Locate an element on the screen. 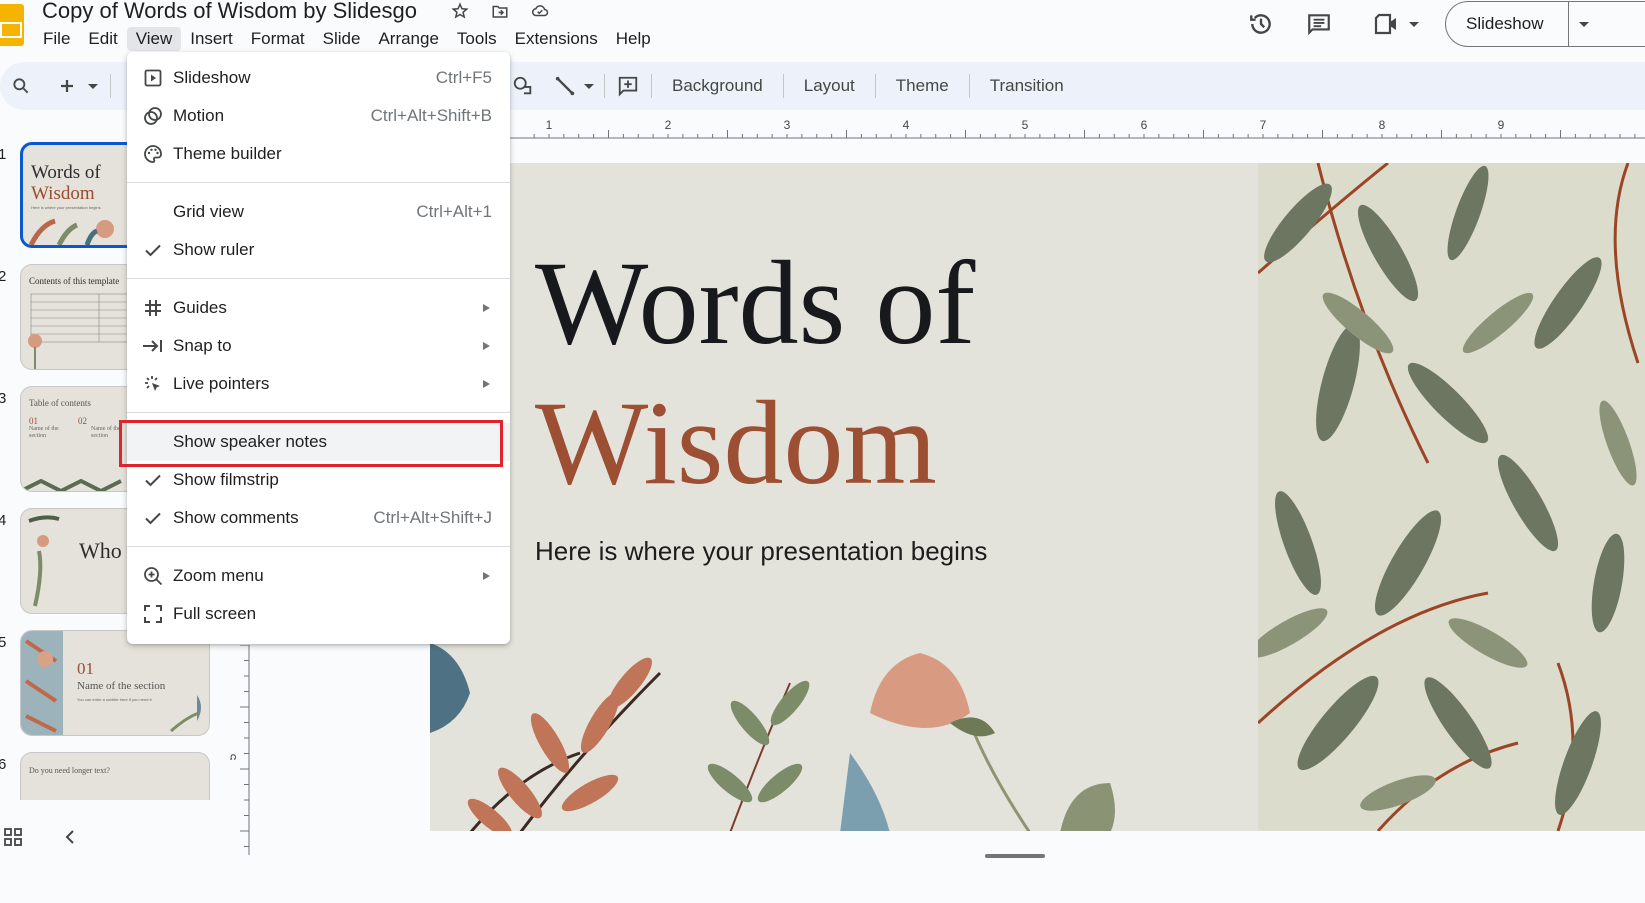 Image resolution: width=1645 pixels, height=903 pixels. menu-item-label: Slideshow is located at coordinates (212, 77).